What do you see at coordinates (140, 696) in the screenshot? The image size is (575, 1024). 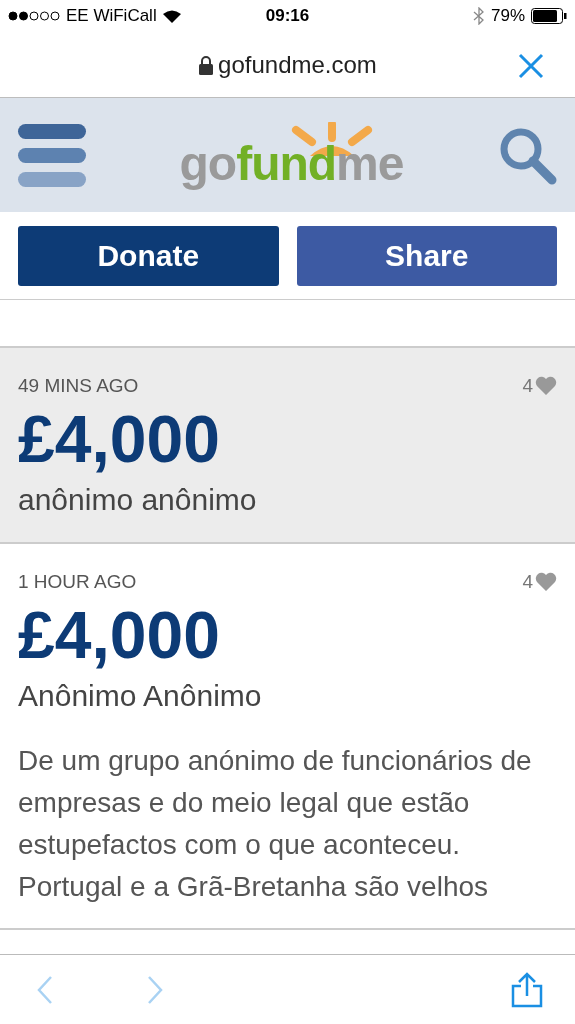 I see `donor-name: Anônimo Anônimo` at bounding box center [140, 696].